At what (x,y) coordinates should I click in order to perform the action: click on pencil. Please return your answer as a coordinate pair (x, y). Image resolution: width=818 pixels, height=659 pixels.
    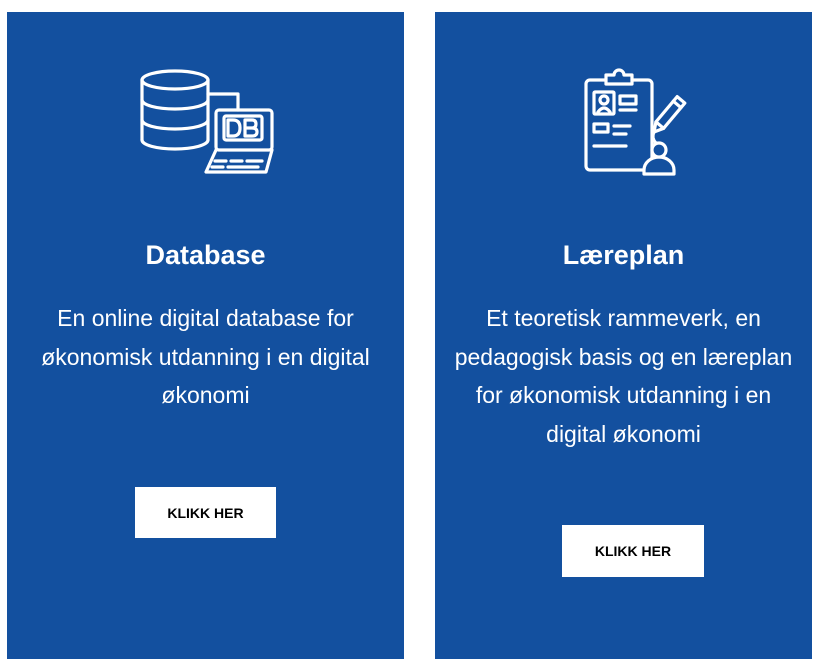
    Looking at the image, I should click on (669, 114).